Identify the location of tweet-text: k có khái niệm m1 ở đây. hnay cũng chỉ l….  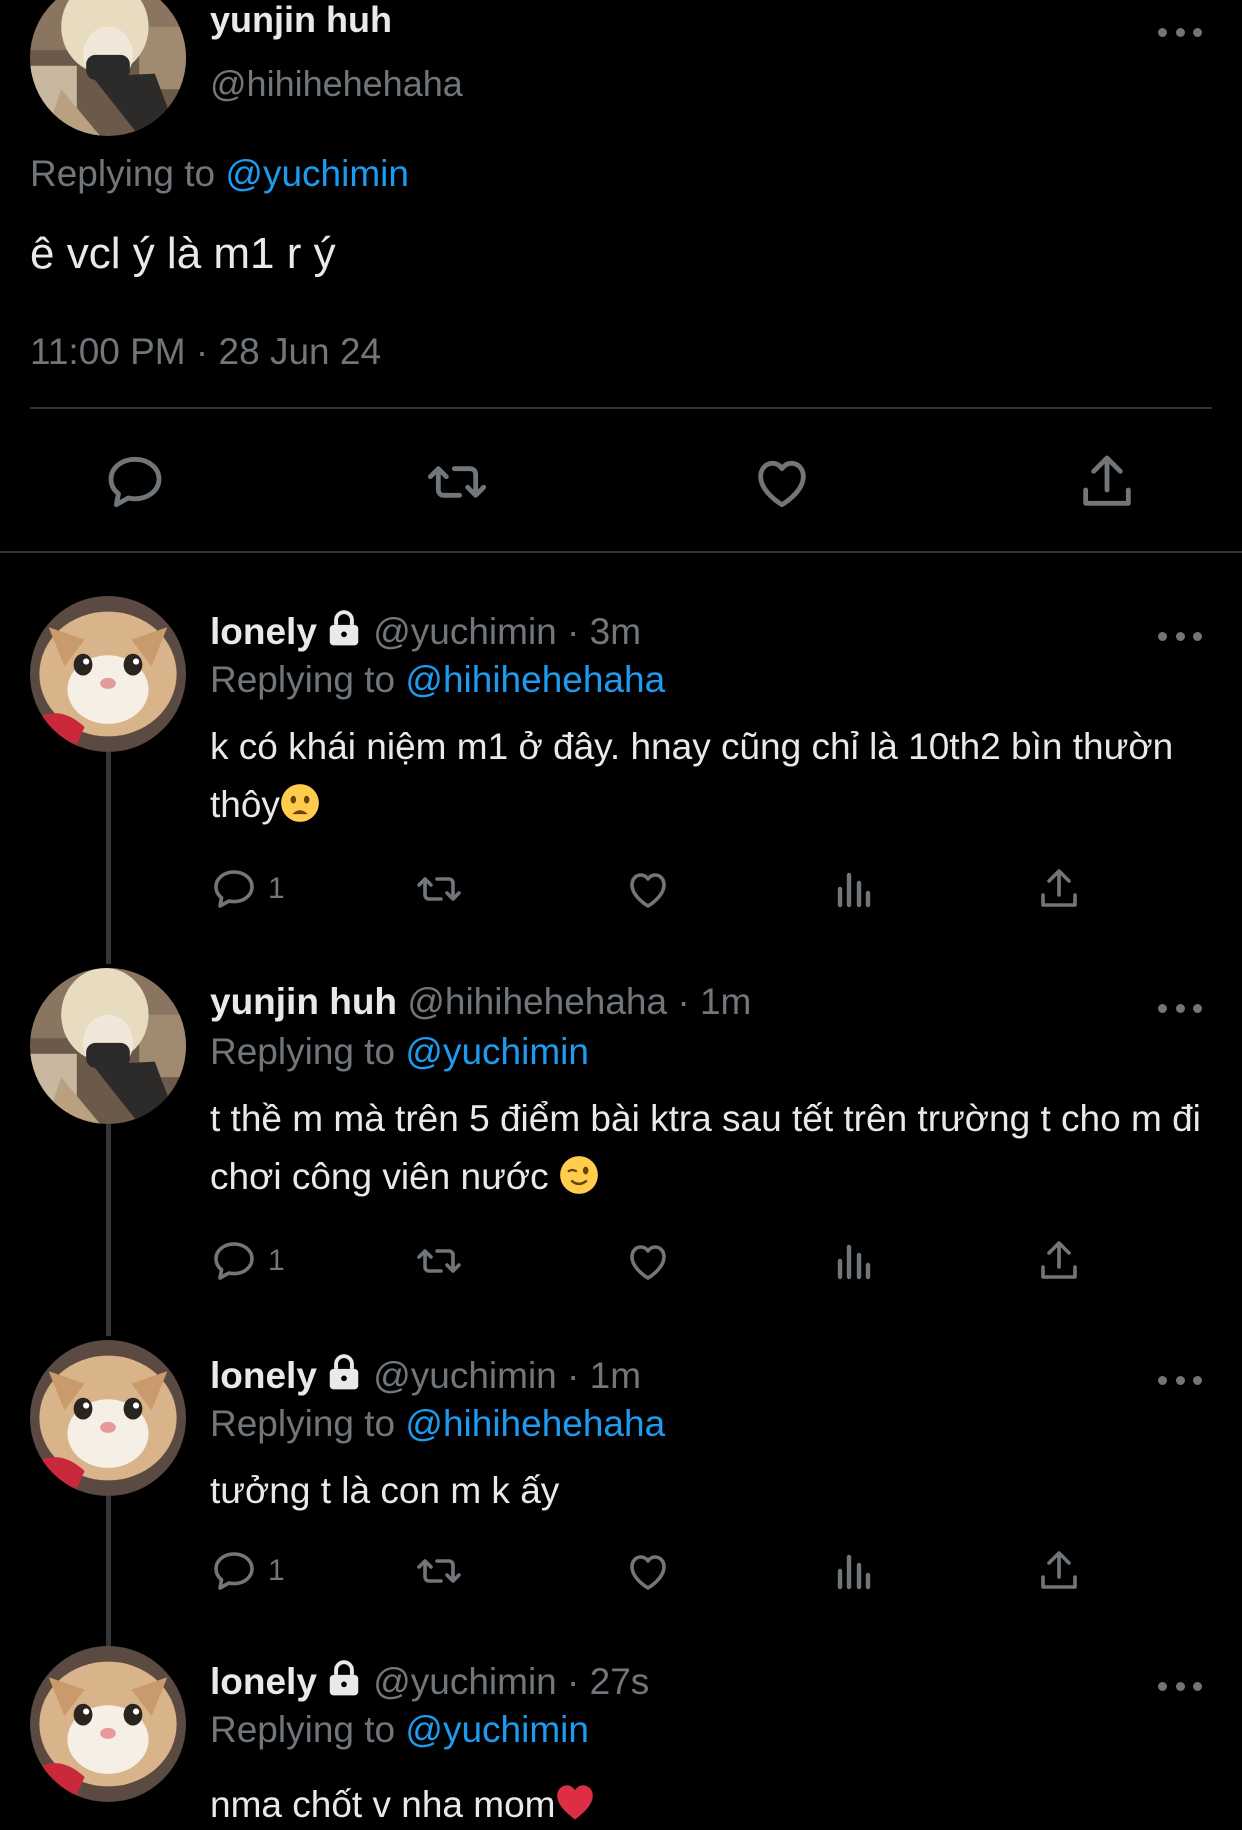
(710, 776).